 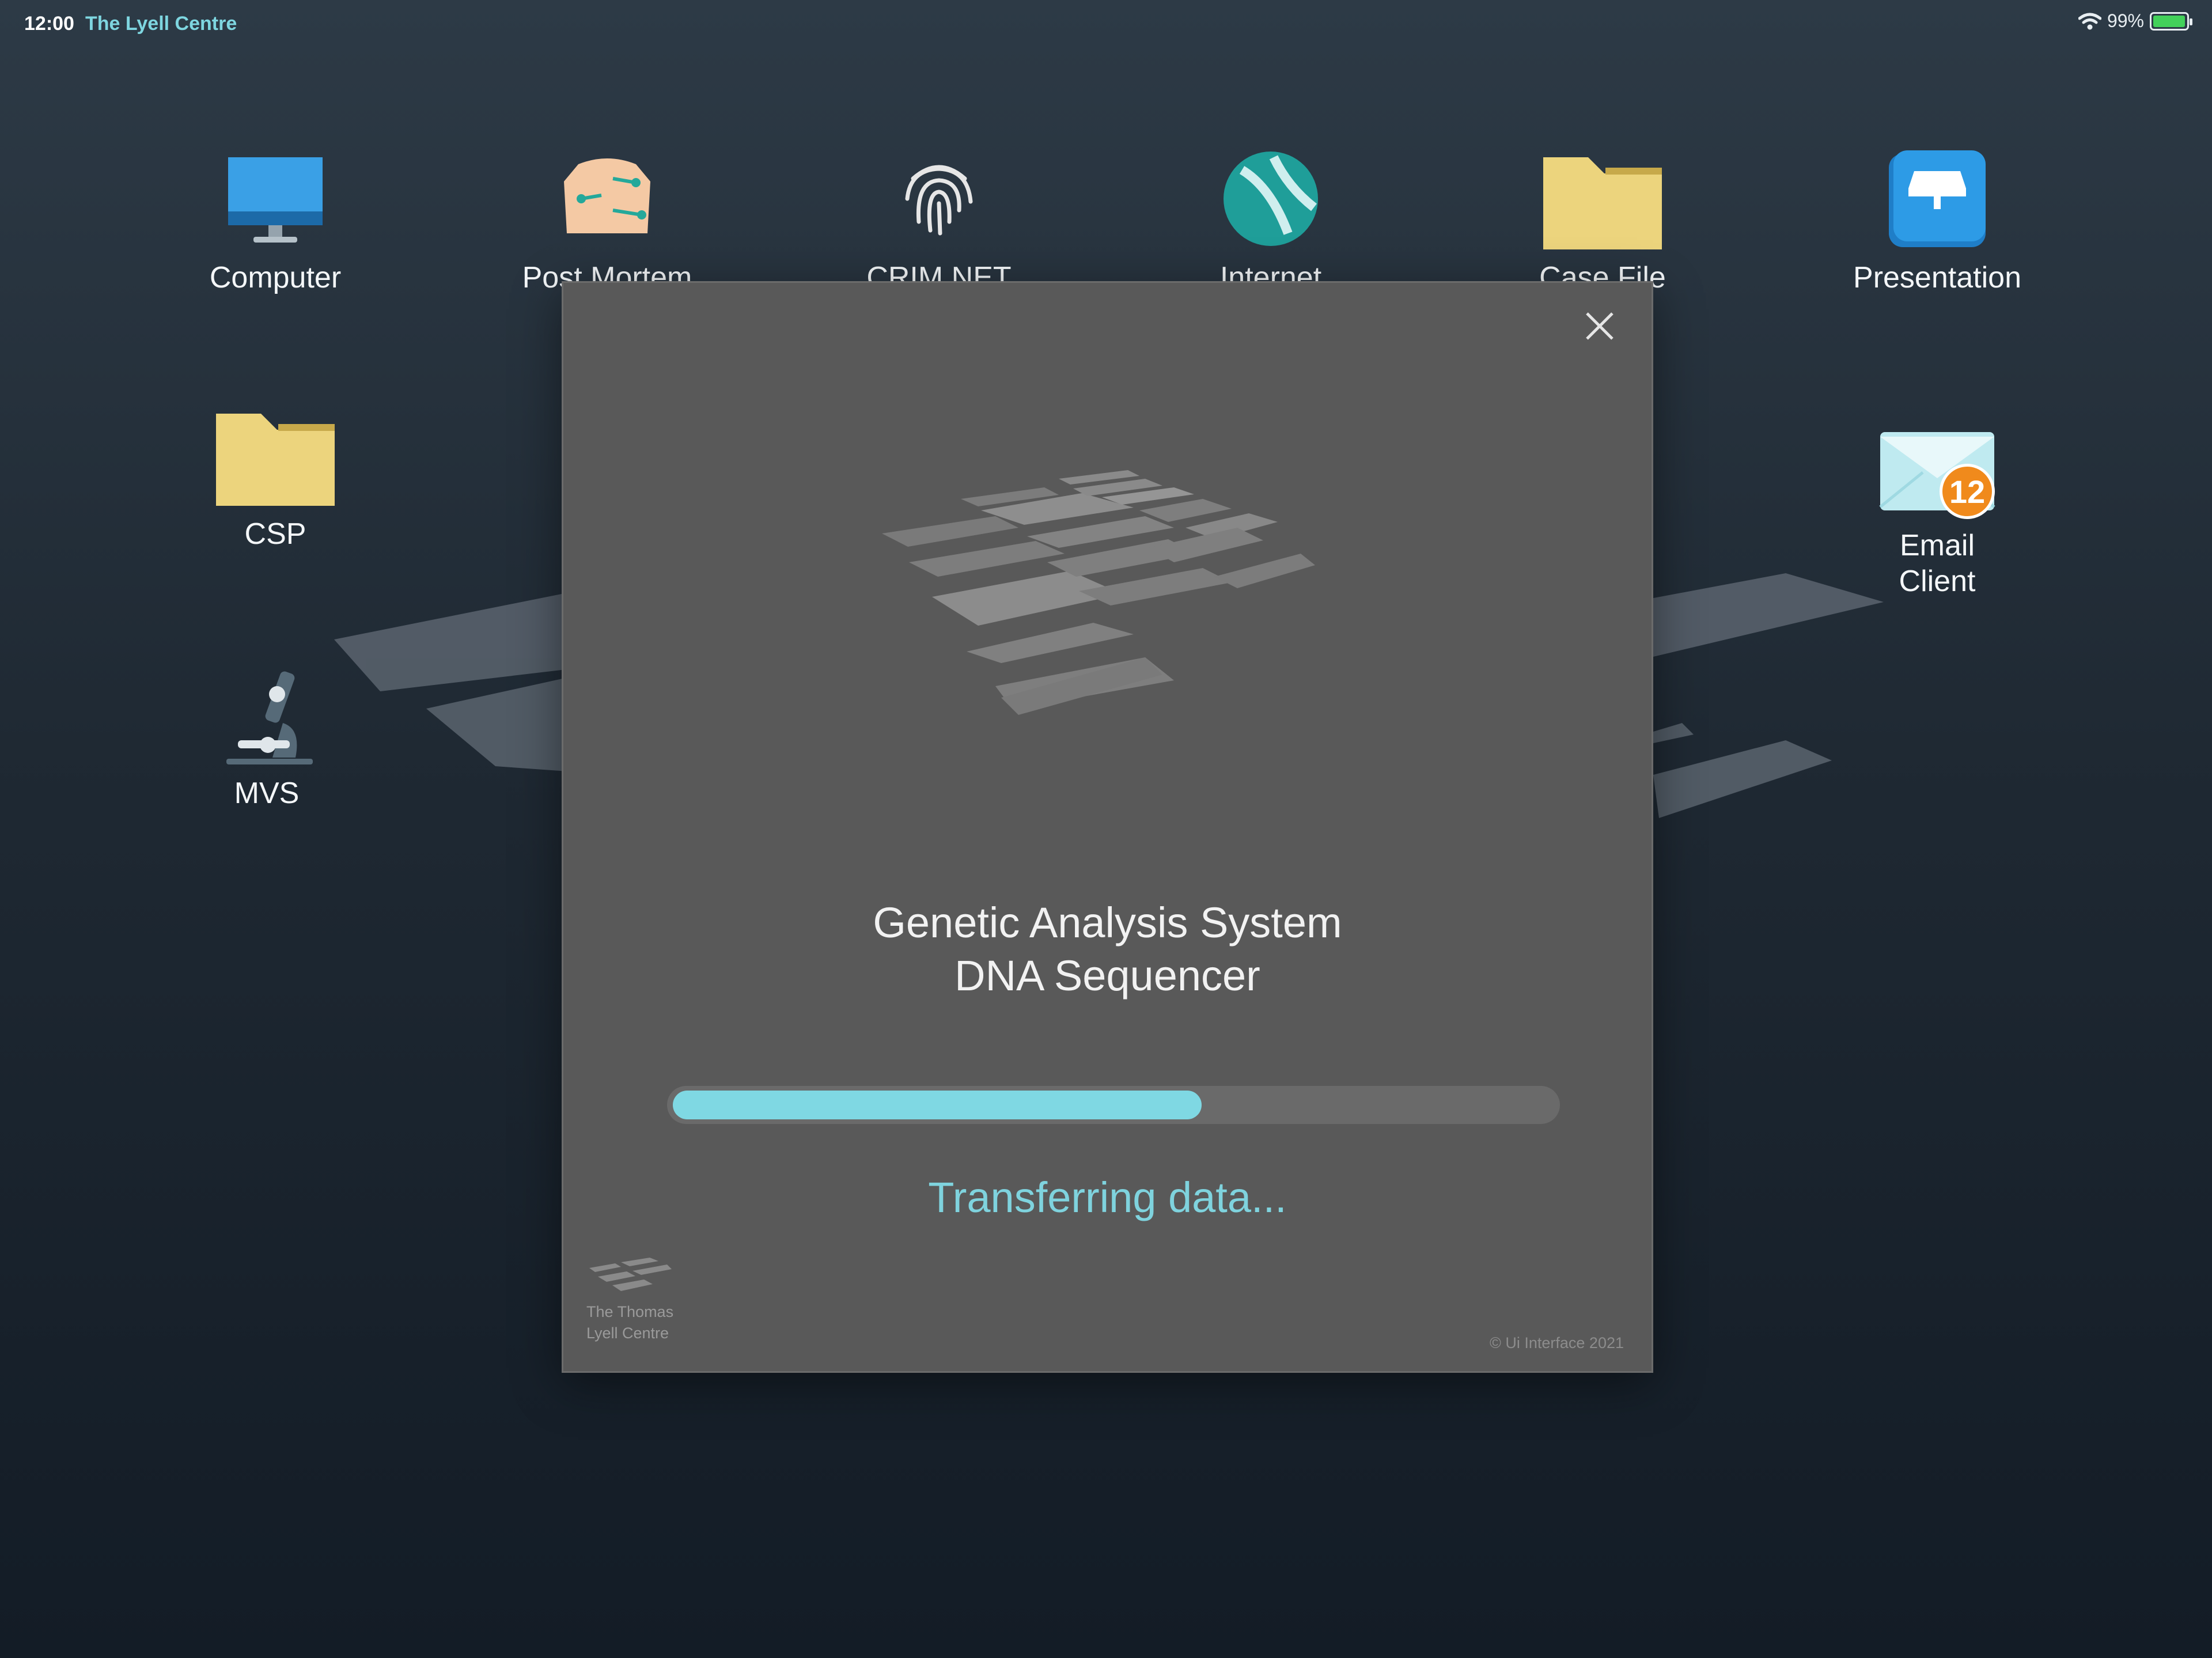 I want to click on footer-logo: The Thomas Lyell Centre, so click(x=644, y=1299).